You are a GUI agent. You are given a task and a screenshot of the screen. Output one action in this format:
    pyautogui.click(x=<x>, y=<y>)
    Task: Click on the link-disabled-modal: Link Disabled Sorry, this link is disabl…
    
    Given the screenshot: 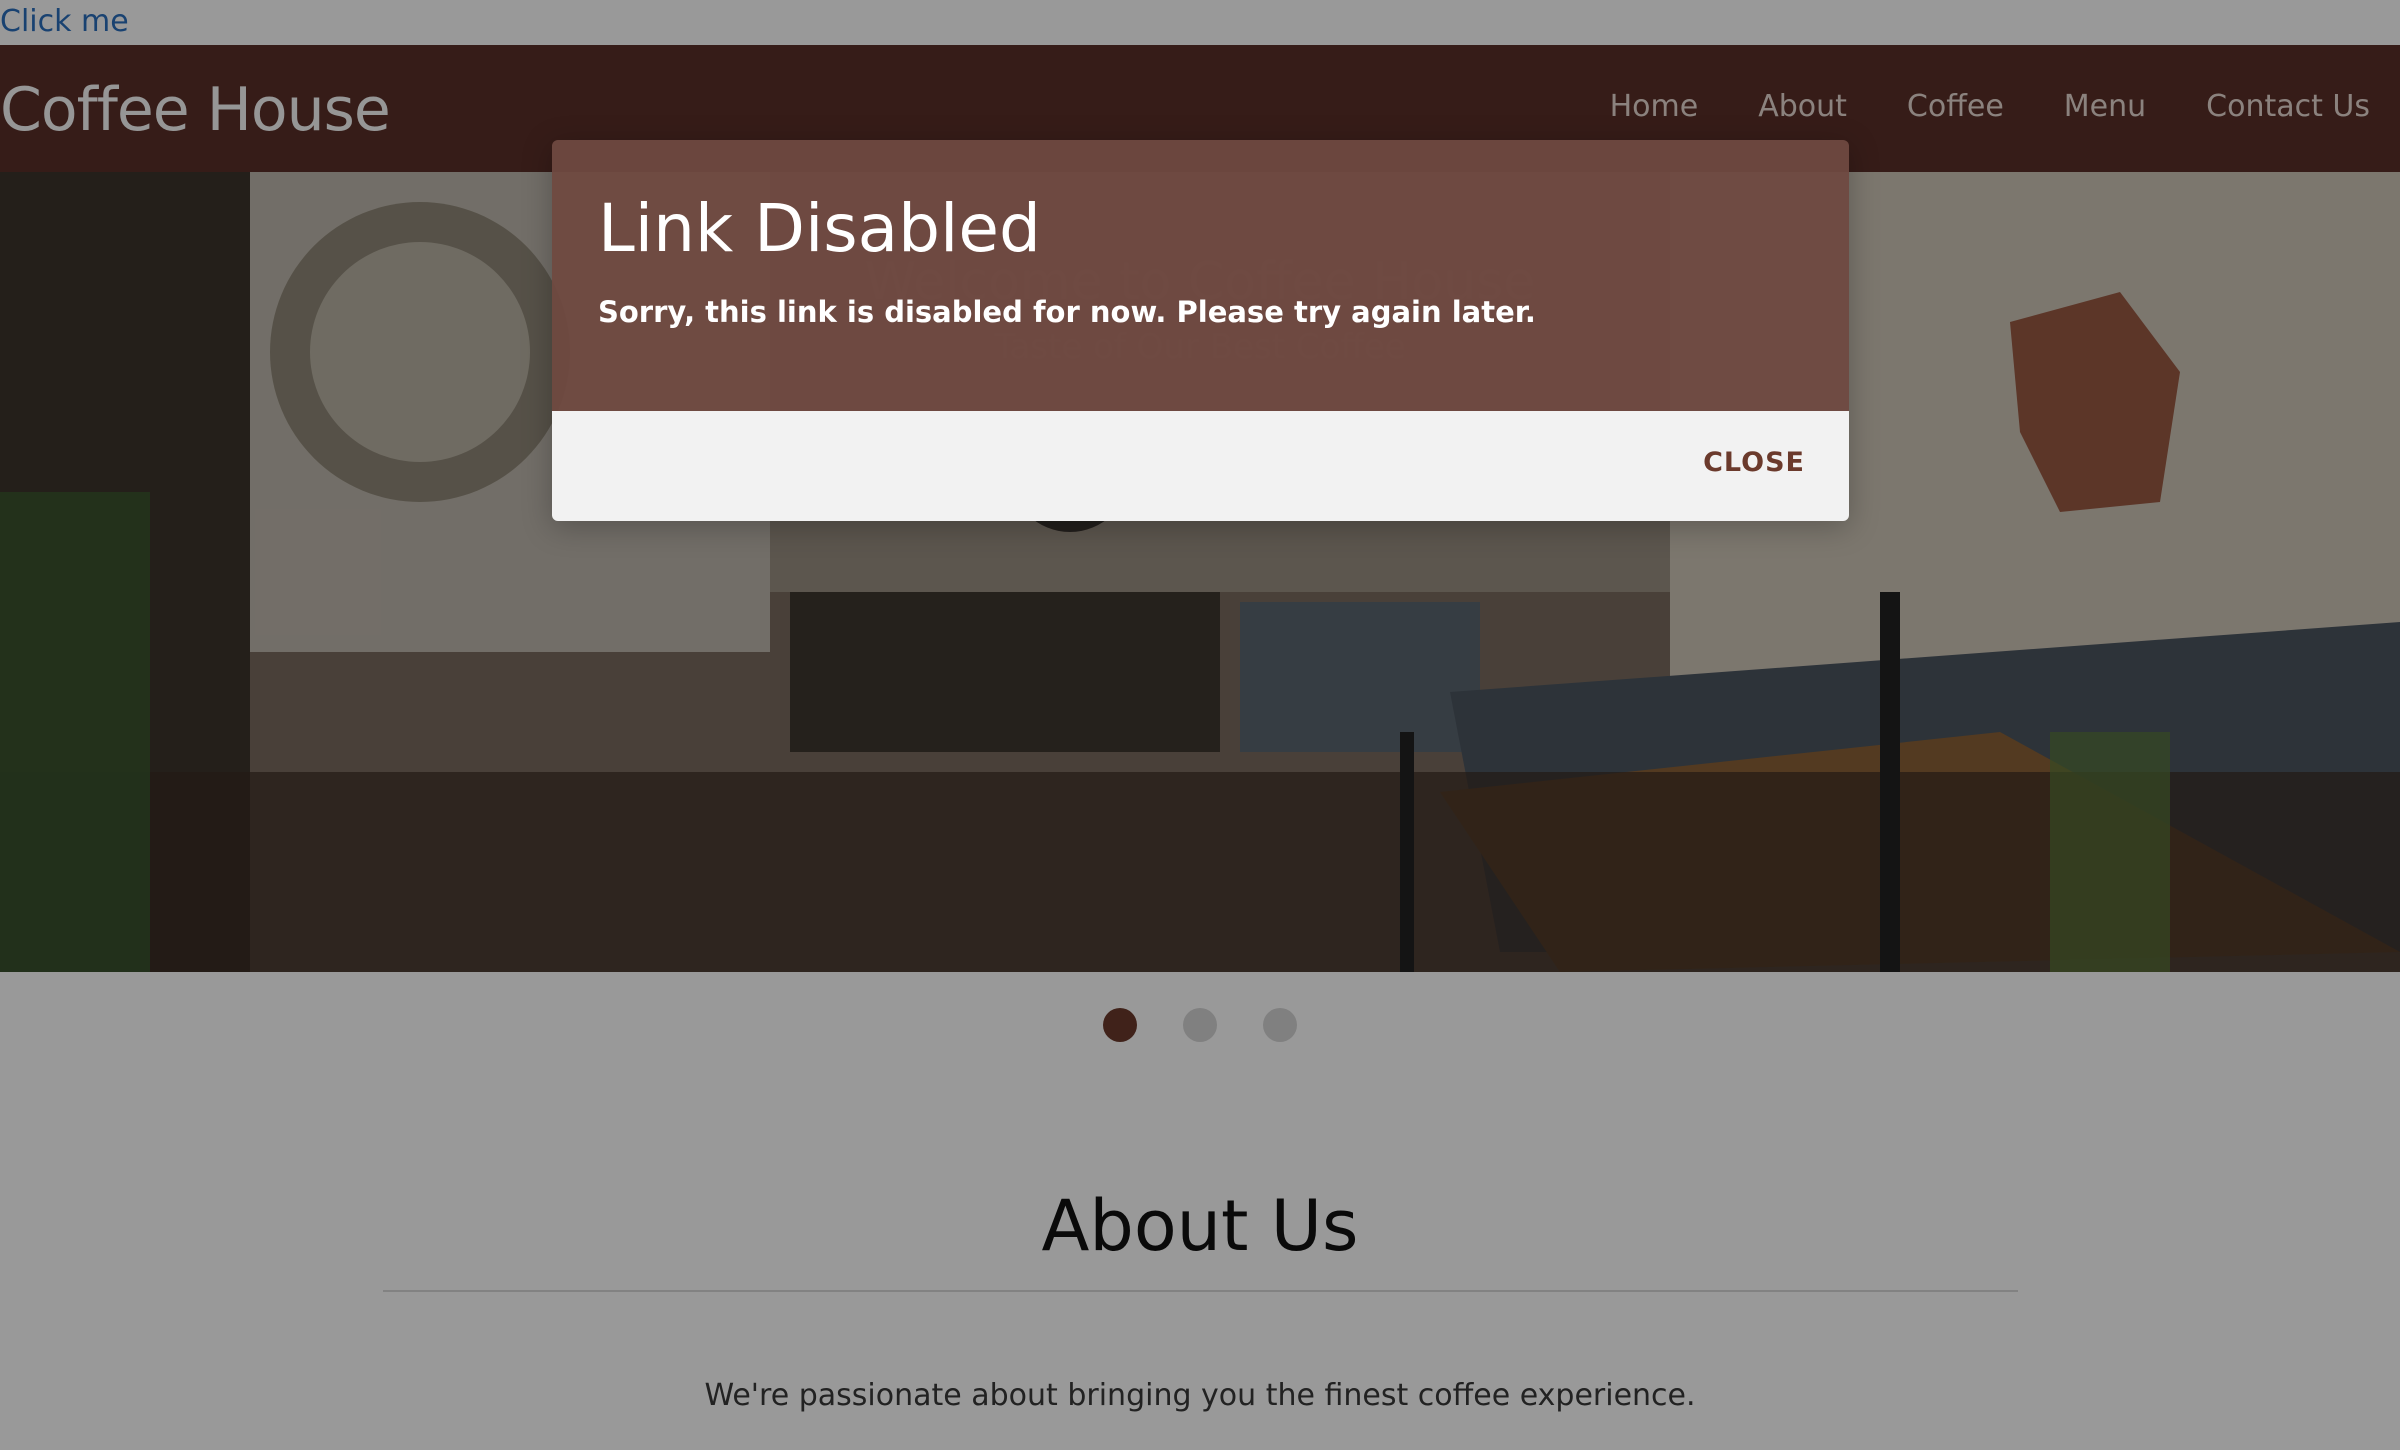 What is the action you would take?
    pyautogui.click(x=1200, y=330)
    